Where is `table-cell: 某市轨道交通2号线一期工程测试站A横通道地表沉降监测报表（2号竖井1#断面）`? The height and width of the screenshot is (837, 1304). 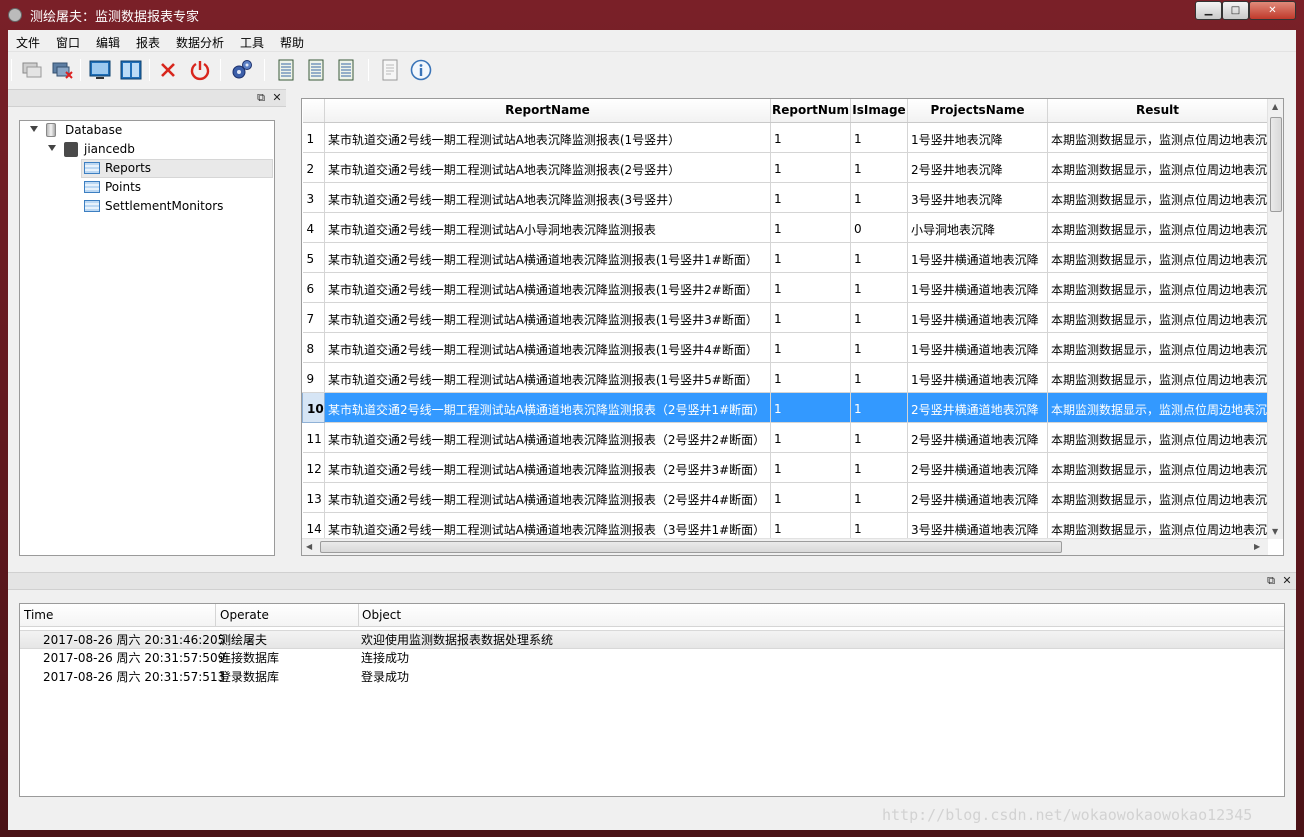 table-cell: 某市轨道交通2号线一期工程测试站A横通道地表沉降监测报表（2号竖井1#断面） is located at coordinates (547, 407).